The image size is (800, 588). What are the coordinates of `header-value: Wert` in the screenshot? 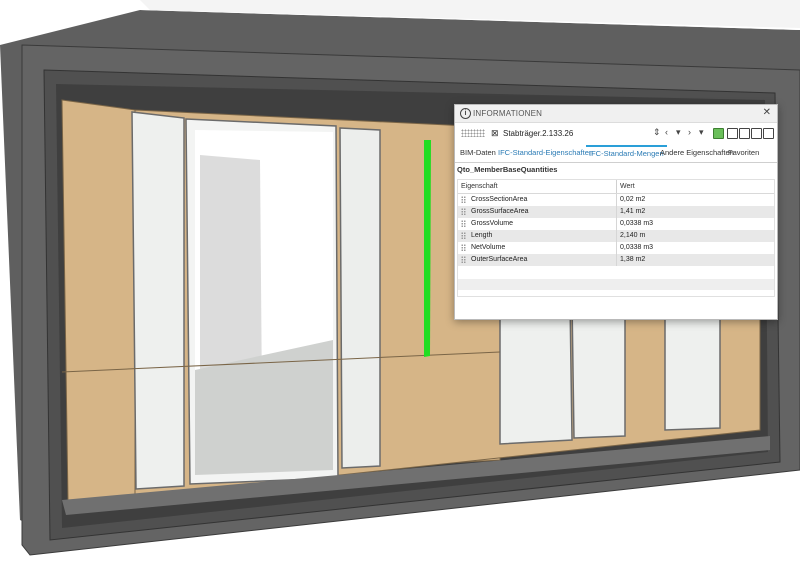 It's located at (627, 186).